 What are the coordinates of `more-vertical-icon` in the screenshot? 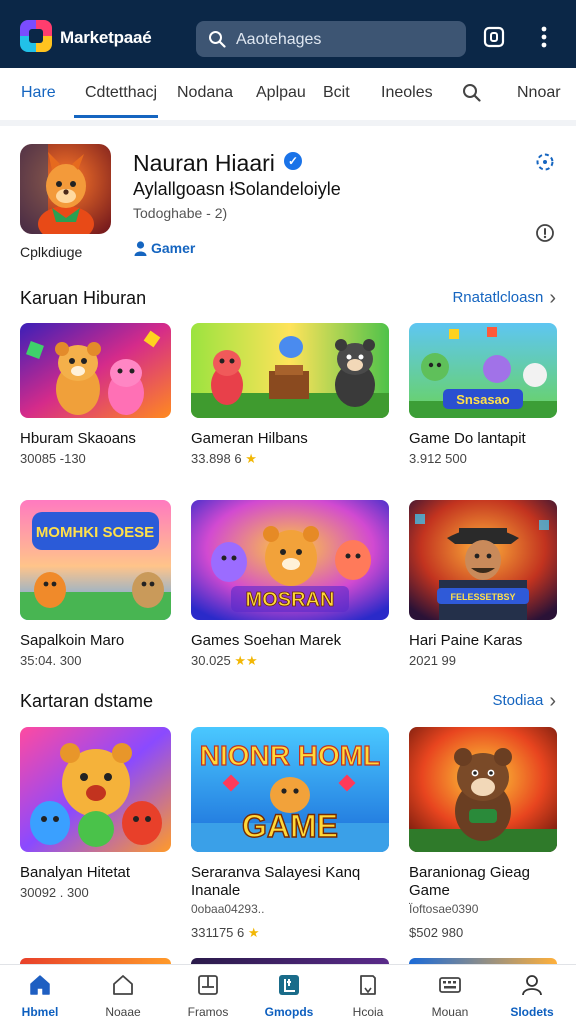 It's located at (544, 37).